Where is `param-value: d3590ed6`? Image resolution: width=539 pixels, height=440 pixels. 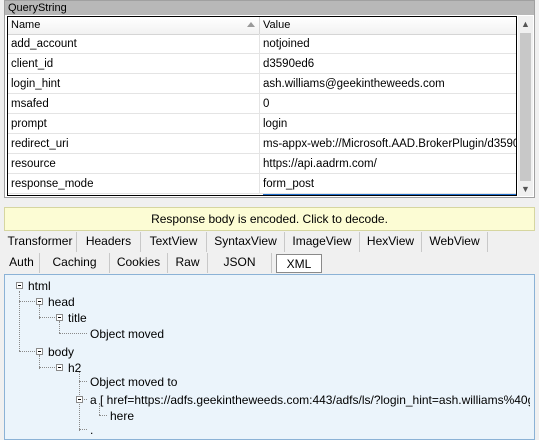
param-value: d3590ed6 is located at coordinates (289, 64).